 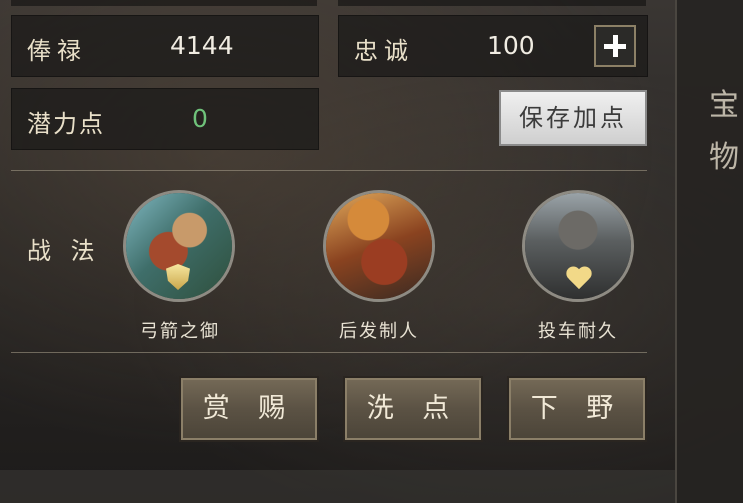 What do you see at coordinates (57, 51) in the screenshot?
I see `salary-label: 俸禄` at bounding box center [57, 51].